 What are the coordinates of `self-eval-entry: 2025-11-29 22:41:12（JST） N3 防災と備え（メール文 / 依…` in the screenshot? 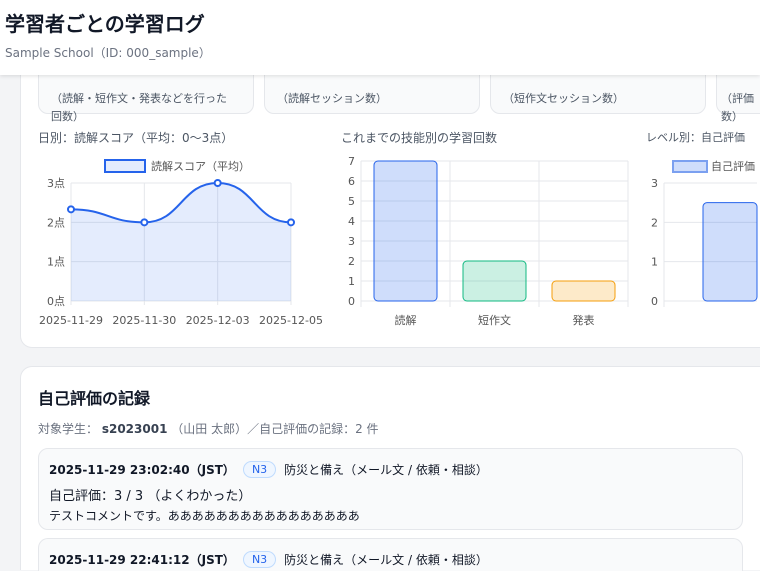 It's located at (390, 554).